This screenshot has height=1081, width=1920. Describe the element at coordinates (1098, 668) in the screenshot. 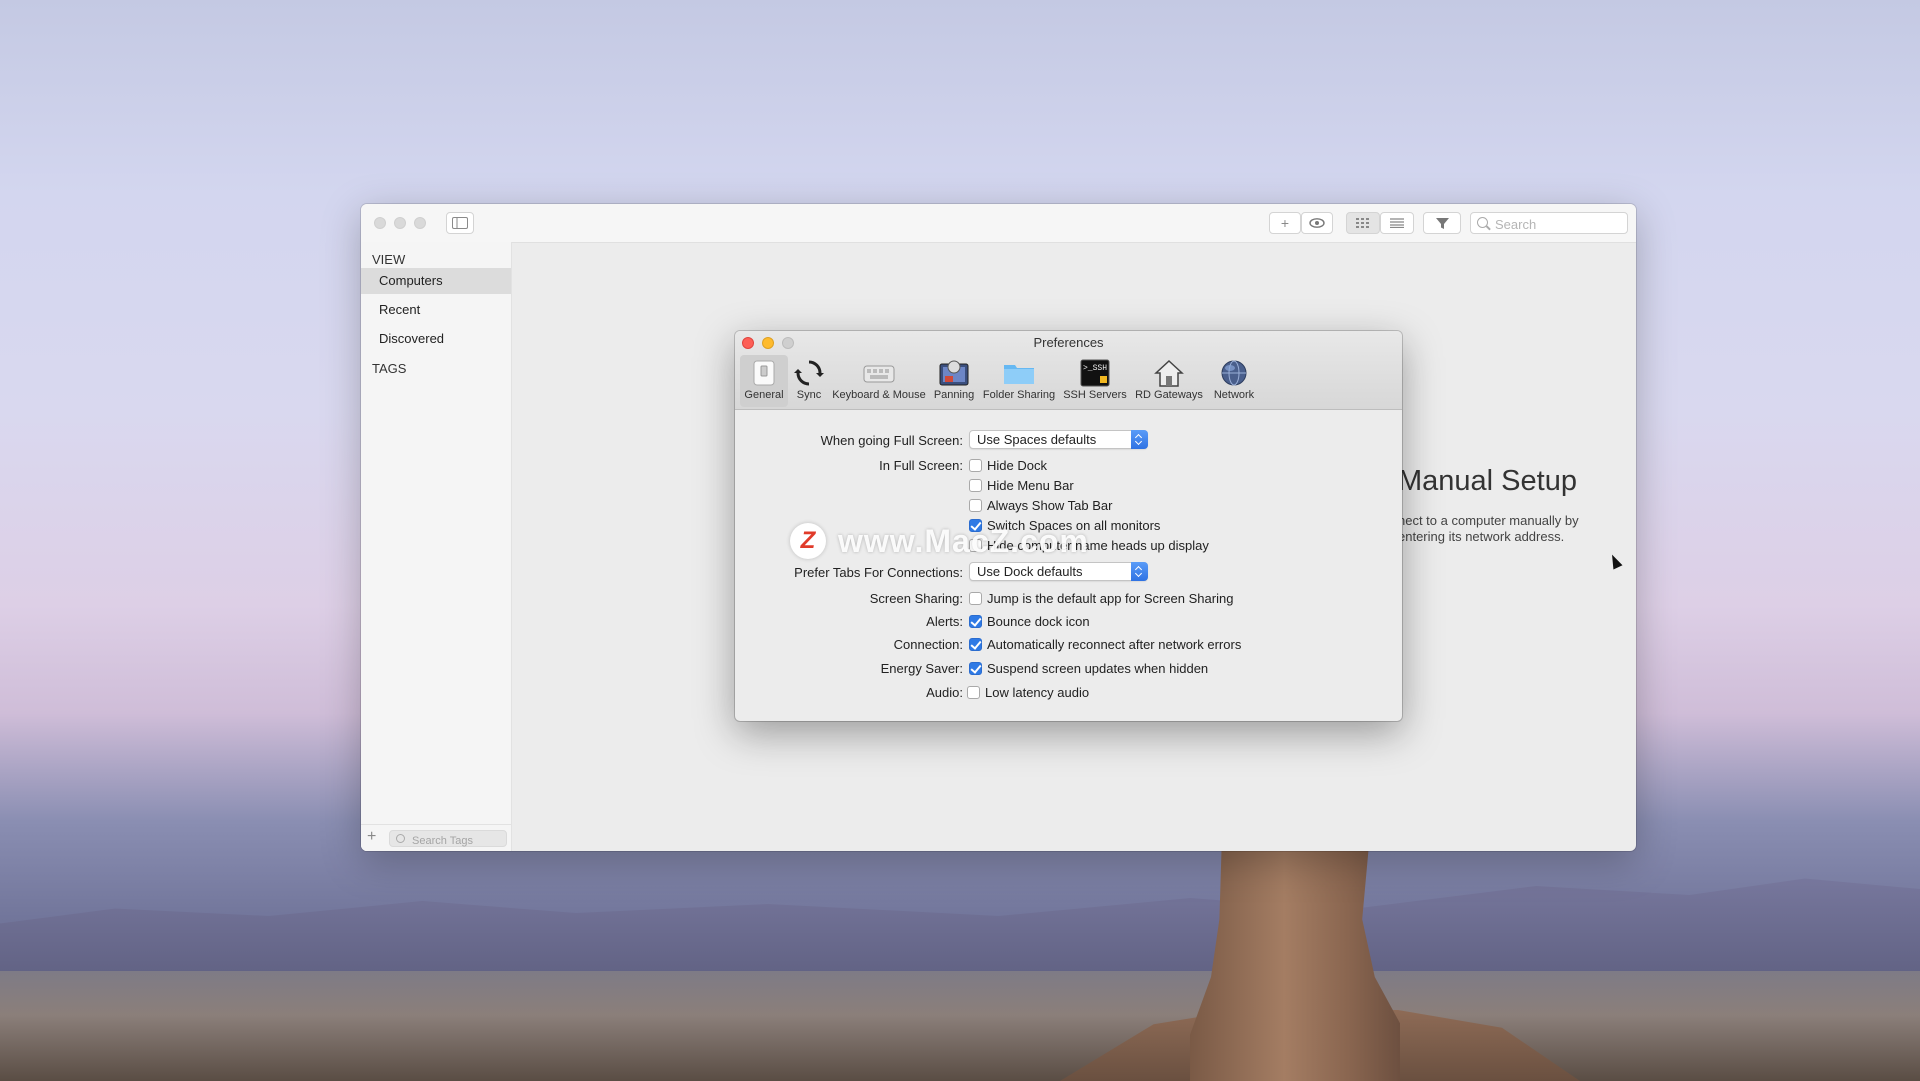

I see `suspend-updates-label: Suspend screen updates when hidden` at that location.